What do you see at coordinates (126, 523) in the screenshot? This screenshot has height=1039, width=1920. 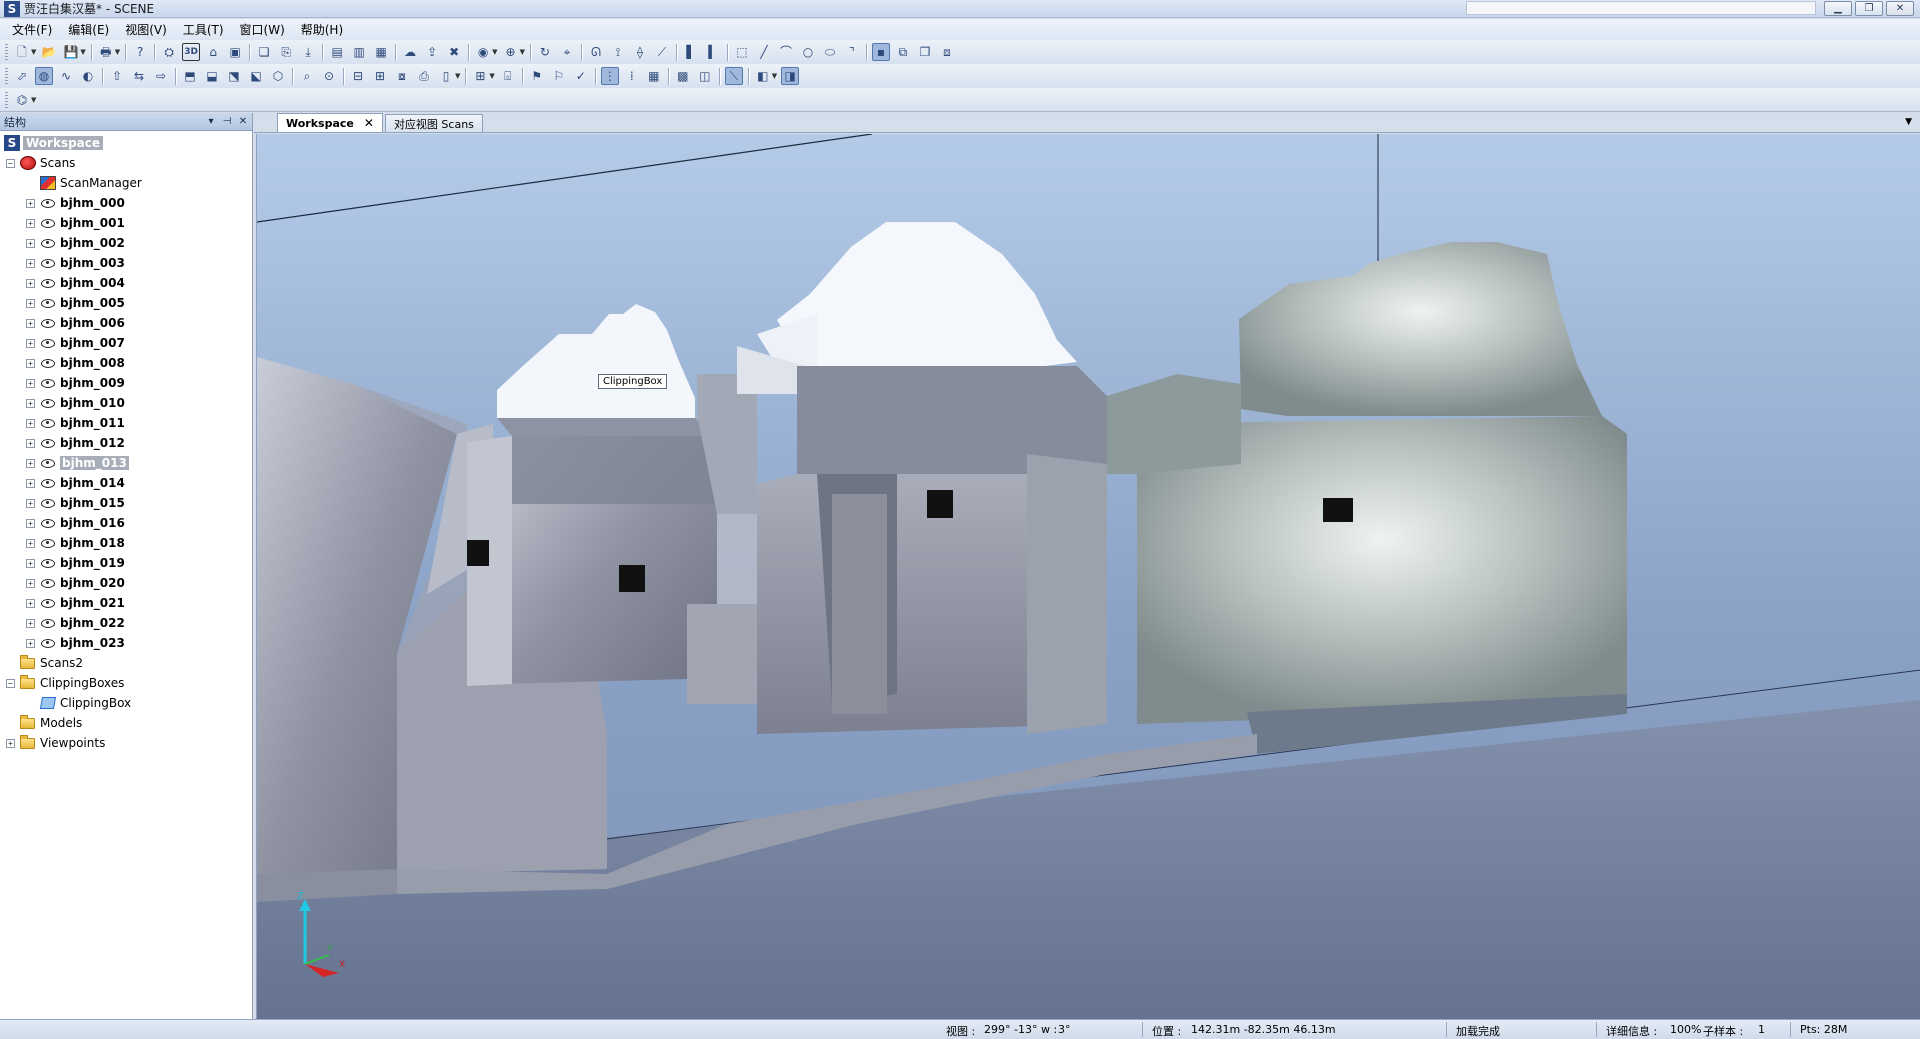 I see `tree-row: + bjhm_016` at bounding box center [126, 523].